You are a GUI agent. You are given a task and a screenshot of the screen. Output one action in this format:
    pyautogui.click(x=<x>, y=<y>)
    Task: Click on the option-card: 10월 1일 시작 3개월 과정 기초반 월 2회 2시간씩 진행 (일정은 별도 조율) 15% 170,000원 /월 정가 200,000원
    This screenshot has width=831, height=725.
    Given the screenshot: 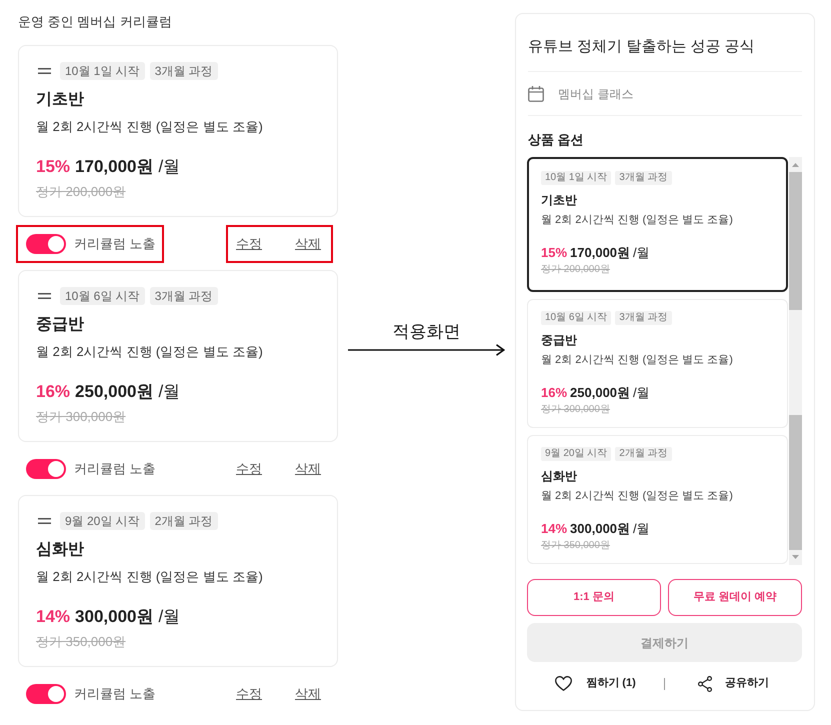 What is the action you would take?
    pyautogui.click(x=657, y=224)
    